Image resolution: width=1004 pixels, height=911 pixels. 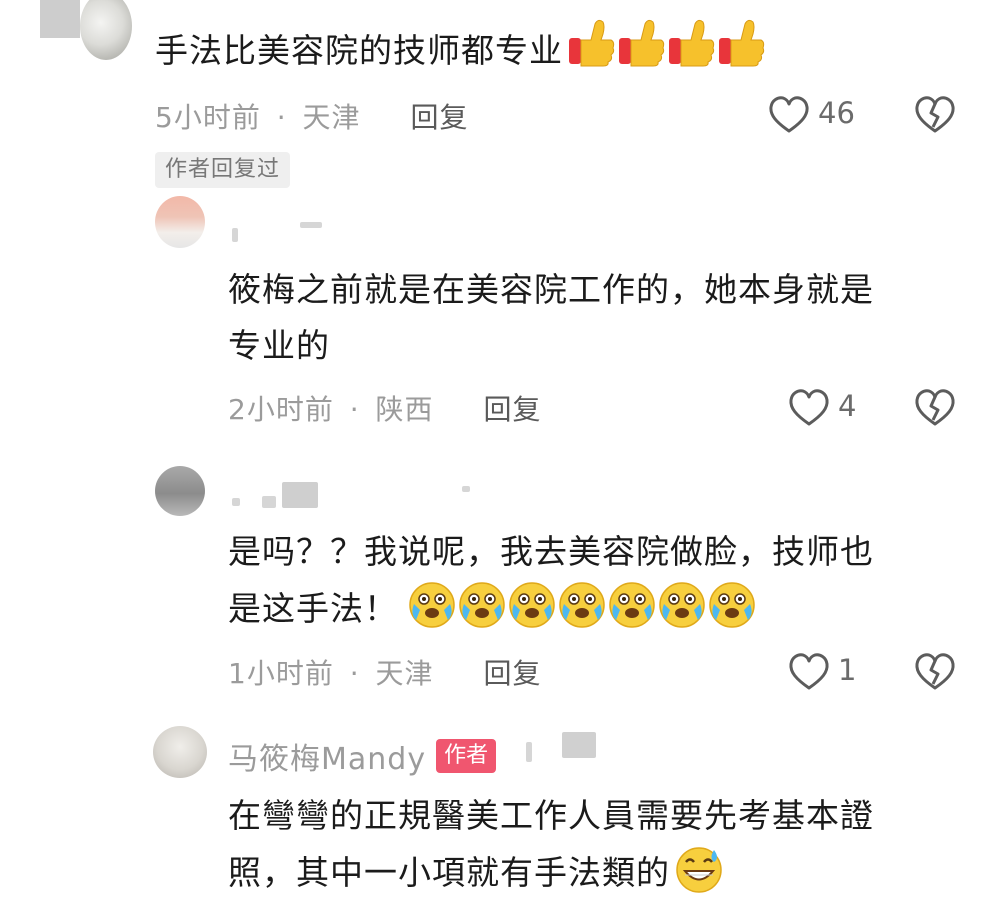 I want to click on thumbs-up-emoji-group, so click(x=667, y=52).